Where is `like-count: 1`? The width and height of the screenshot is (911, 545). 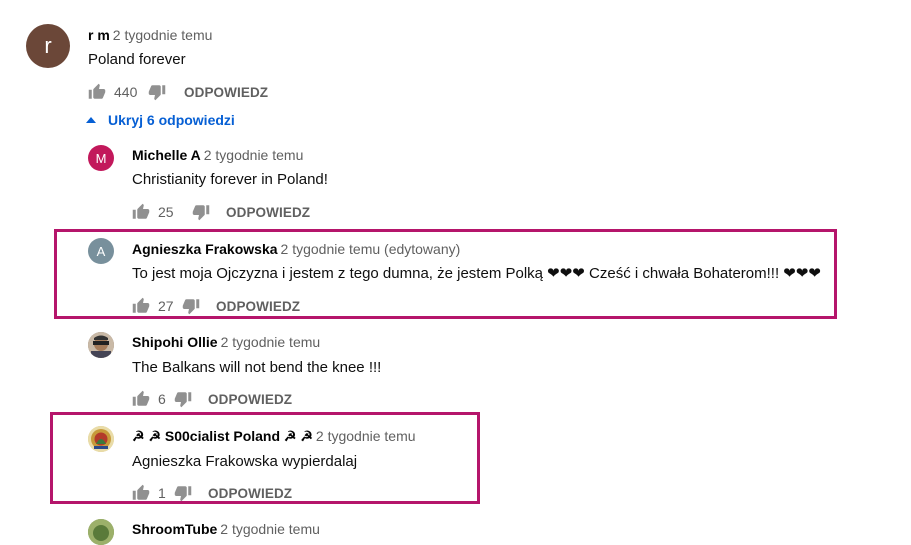
like-count: 1 is located at coordinates (162, 493).